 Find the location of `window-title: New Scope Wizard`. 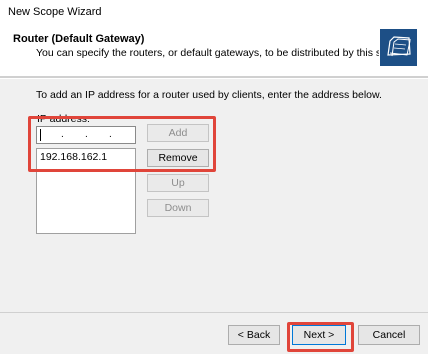

window-title: New Scope Wizard is located at coordinates (55, 12).